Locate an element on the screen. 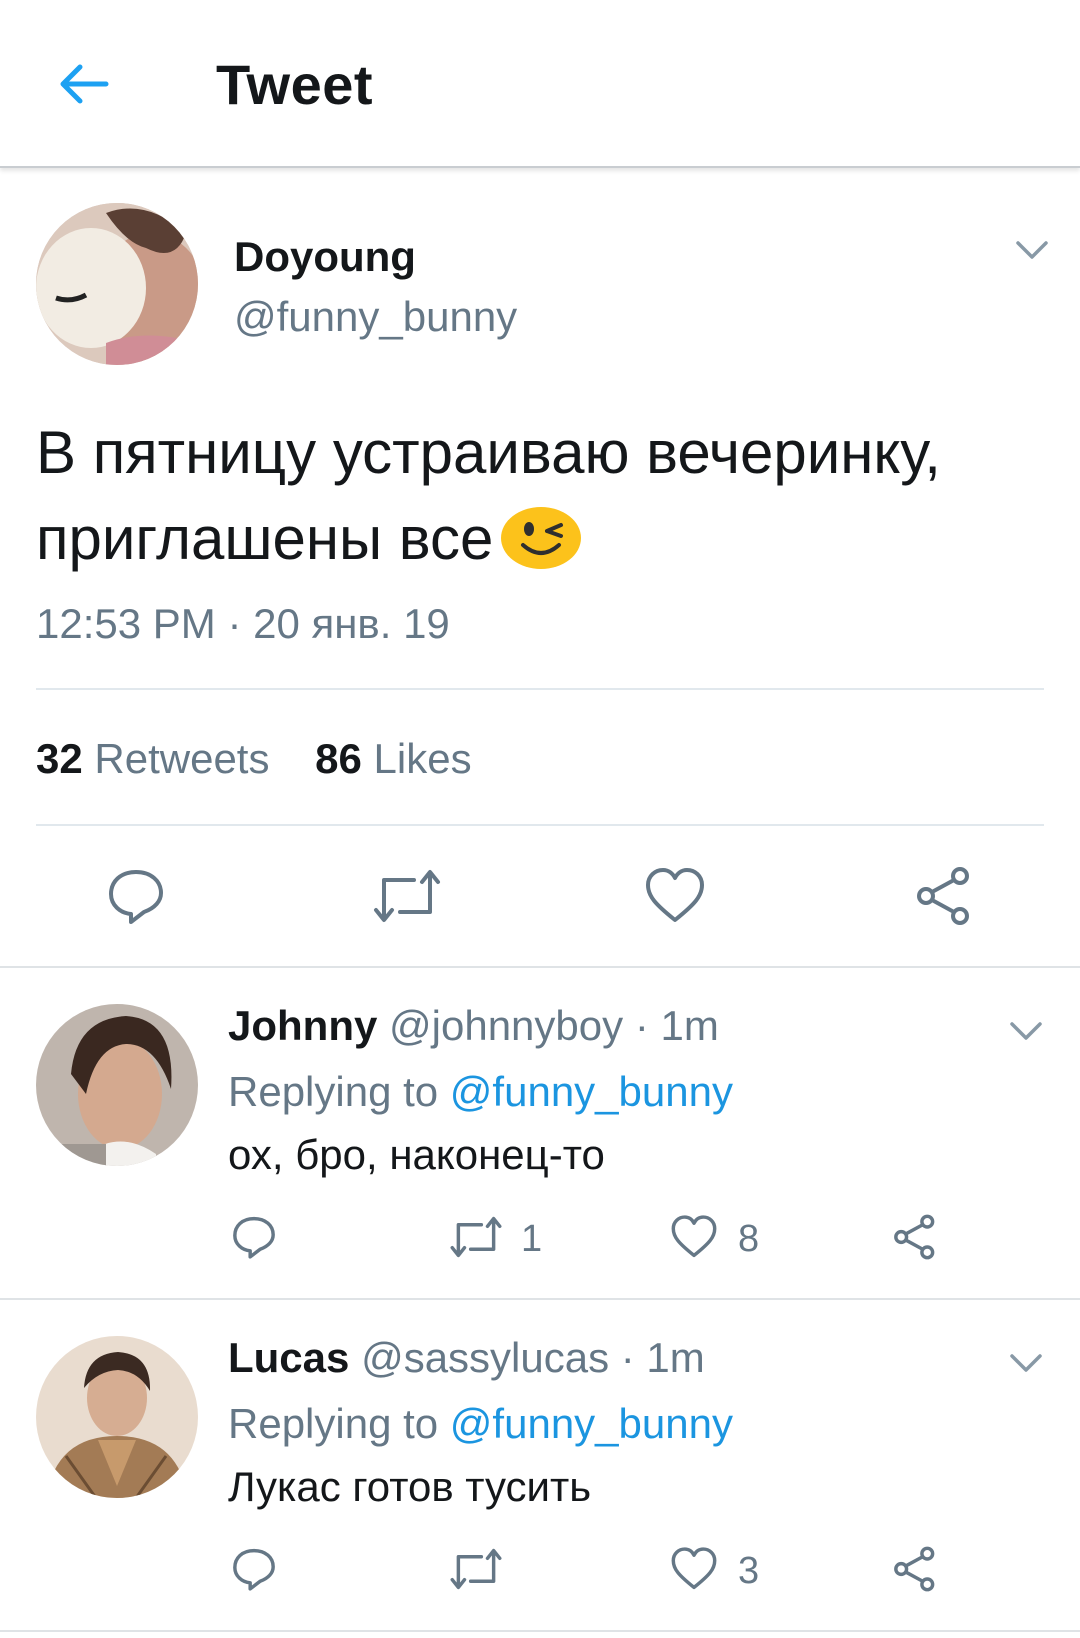  tweet-stats: 32 Retweets 86 Likes is located at coordinates (271, 759).